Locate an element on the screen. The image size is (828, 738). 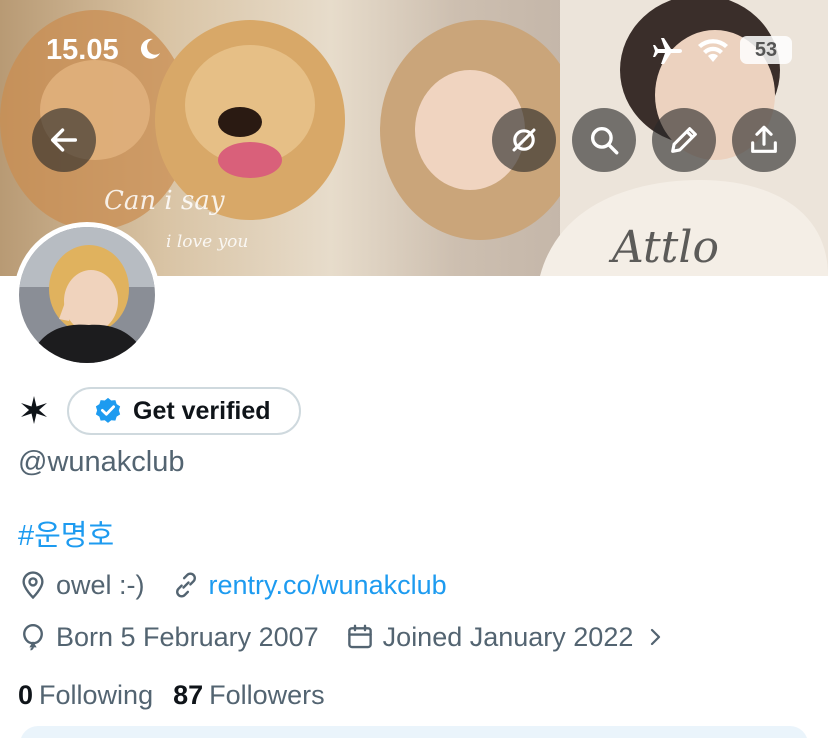
pencil-icon is located at coordinates (684, 140).